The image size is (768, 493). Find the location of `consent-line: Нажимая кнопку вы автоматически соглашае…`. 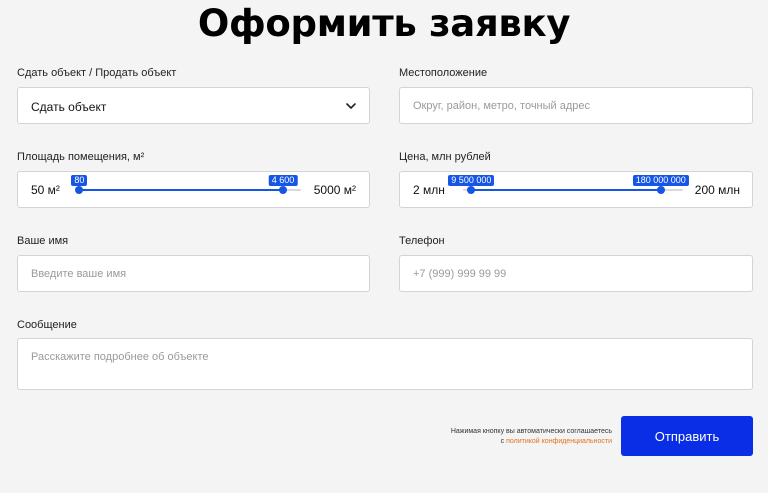

consent-line: Нажимая кнопку вы автоматически соглашае… is located at coordinates (531, 431).